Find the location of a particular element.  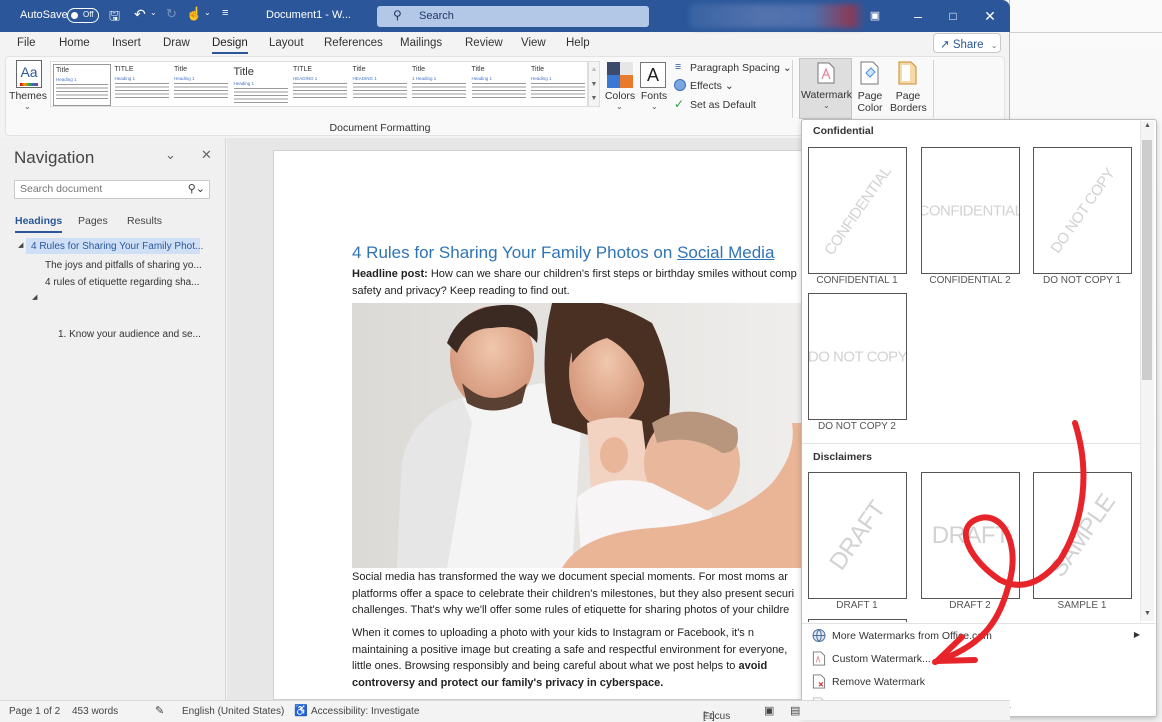

watermark-button: Watermark ⌄ is located at coordinates (825, 88).